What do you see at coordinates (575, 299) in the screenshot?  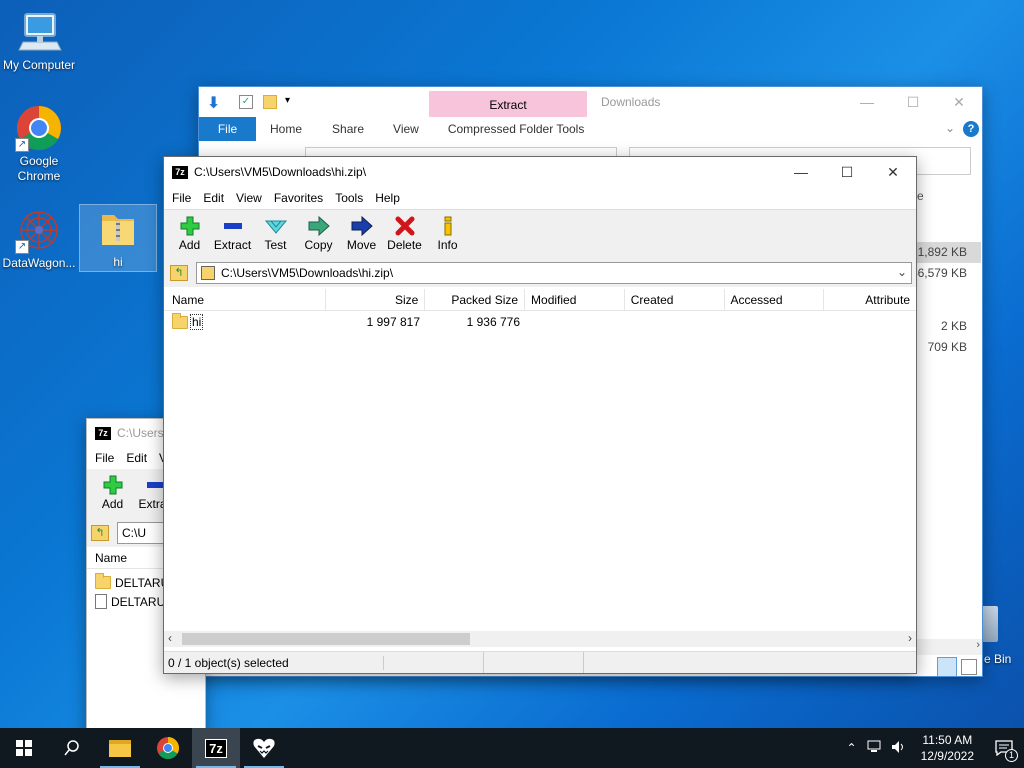 I see `column-modified: Modified` at bounding box center [575, 299].